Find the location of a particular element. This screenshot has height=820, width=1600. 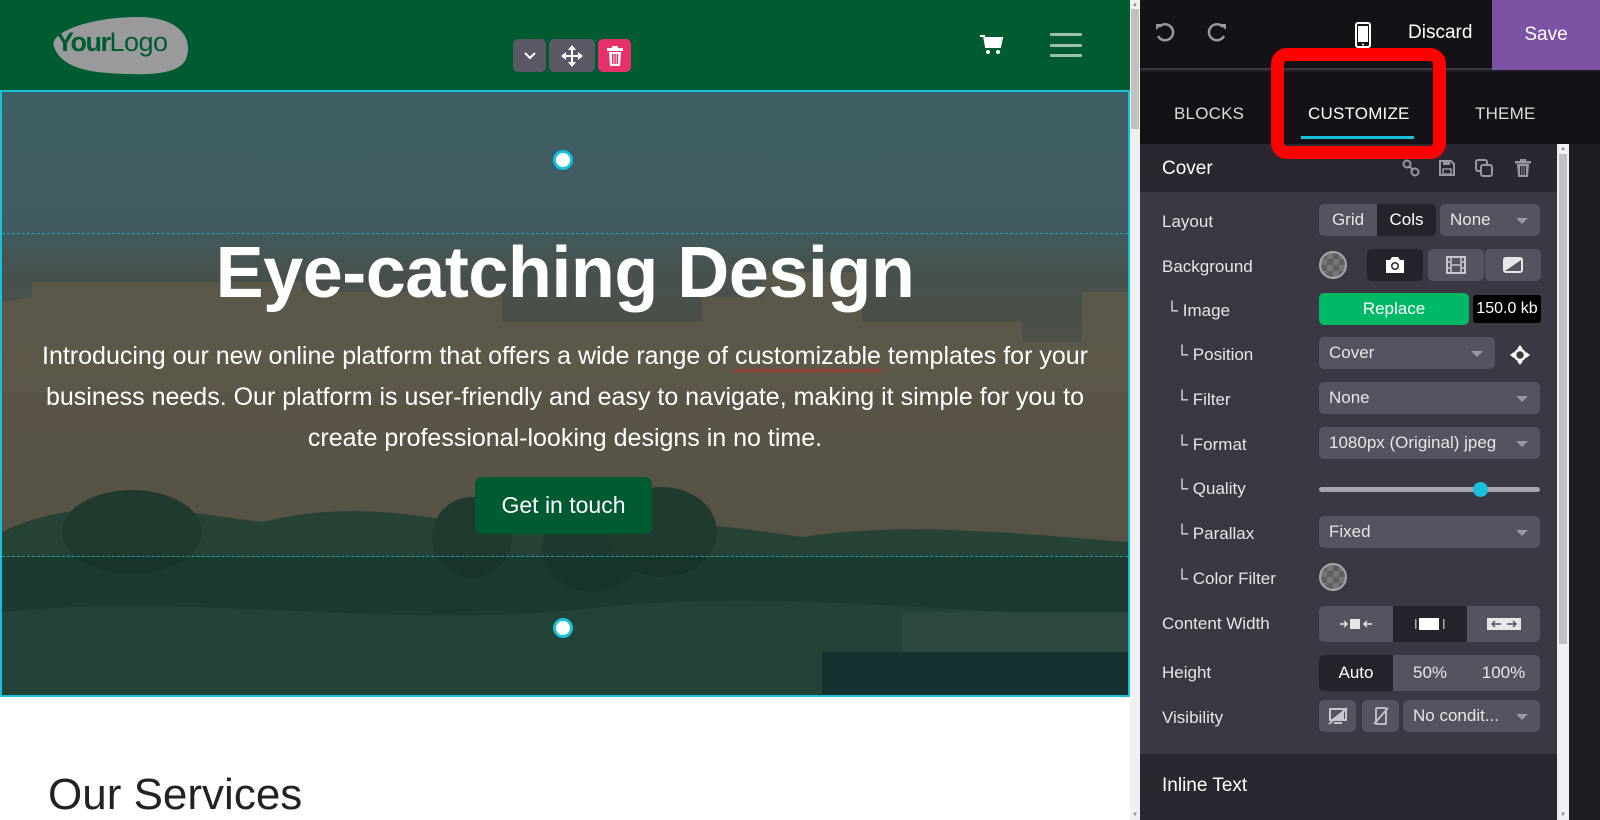

content-width-toggle is located at coordinates (1429, 624).